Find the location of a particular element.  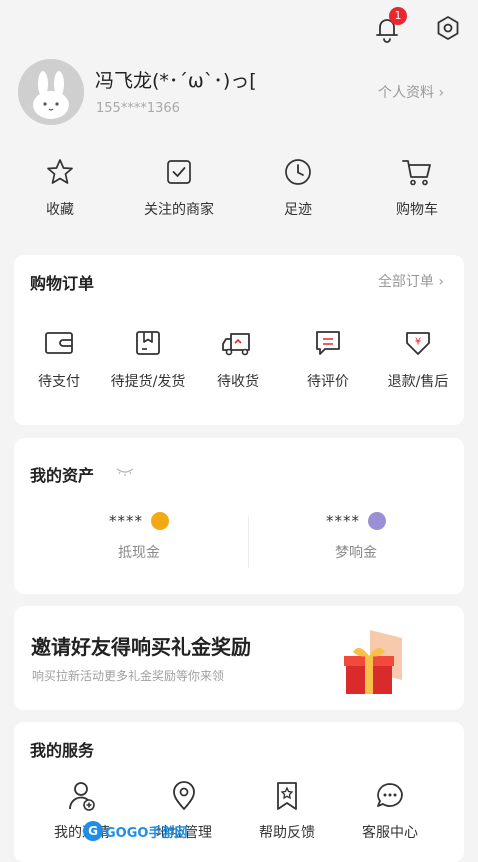

quick-label: 购物车 is located at coordinates (417, 210).